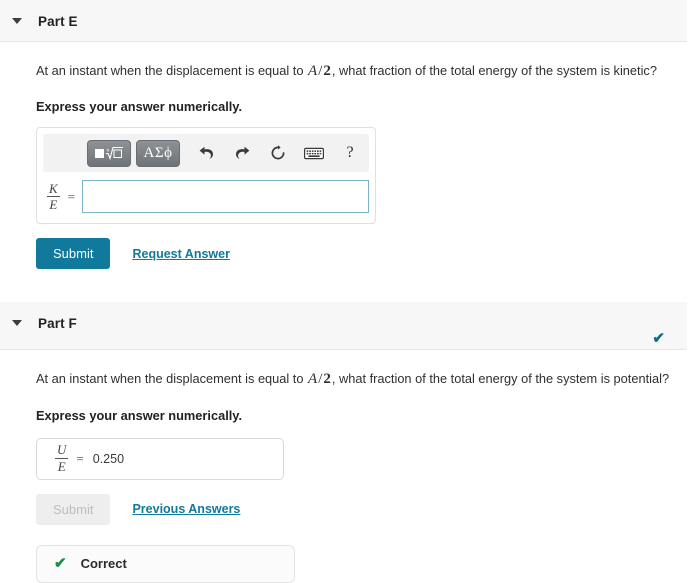 This screenshot has height=583, width=700. Describe the element at coordinates (319, 71) in the screenshot. I see `math-expression-e: A/2` at that location.